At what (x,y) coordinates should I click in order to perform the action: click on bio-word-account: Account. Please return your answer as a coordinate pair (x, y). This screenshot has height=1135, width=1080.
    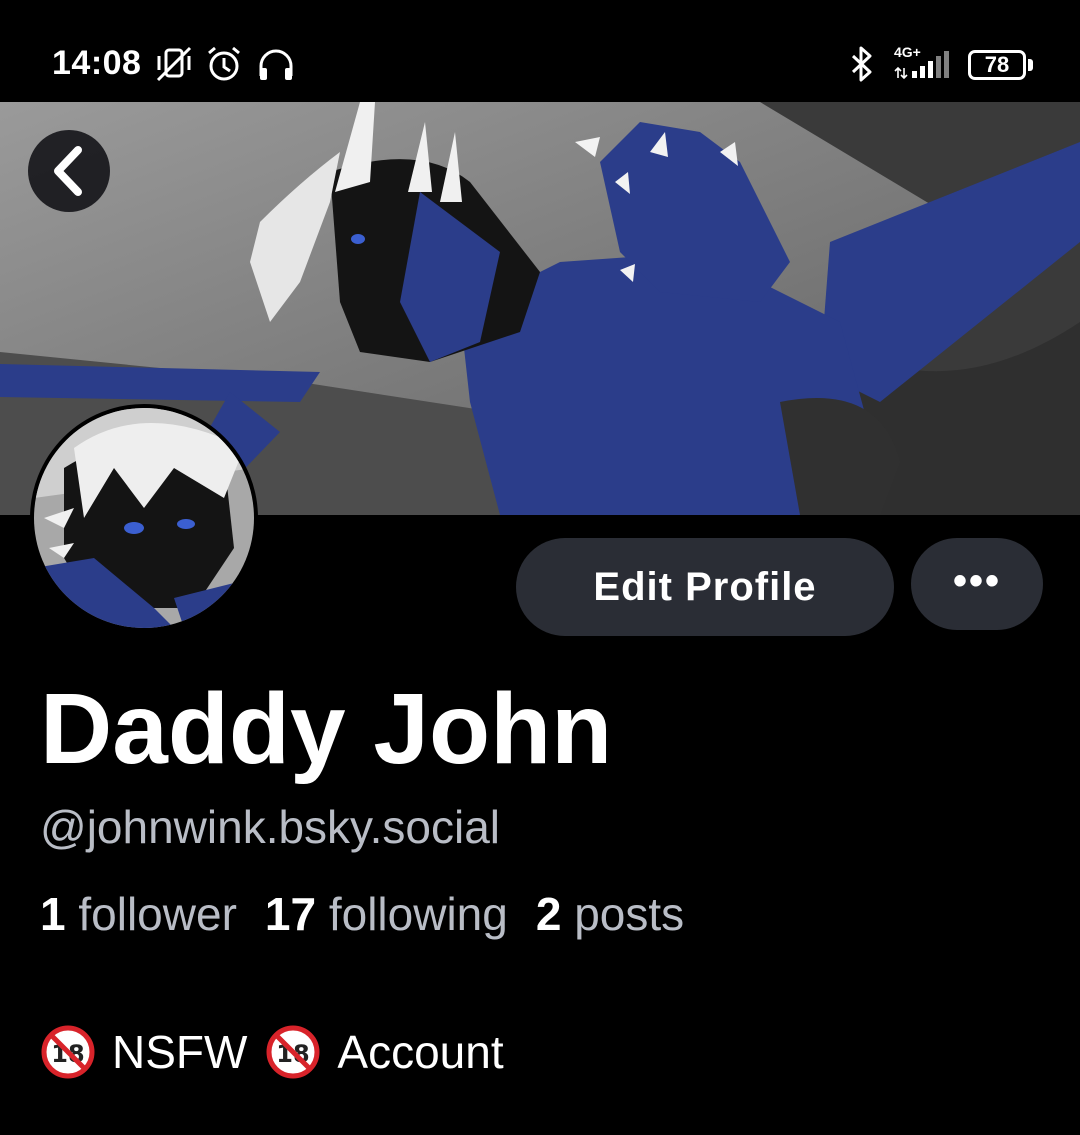
    Looking at the image, I should click on (420, 1052).